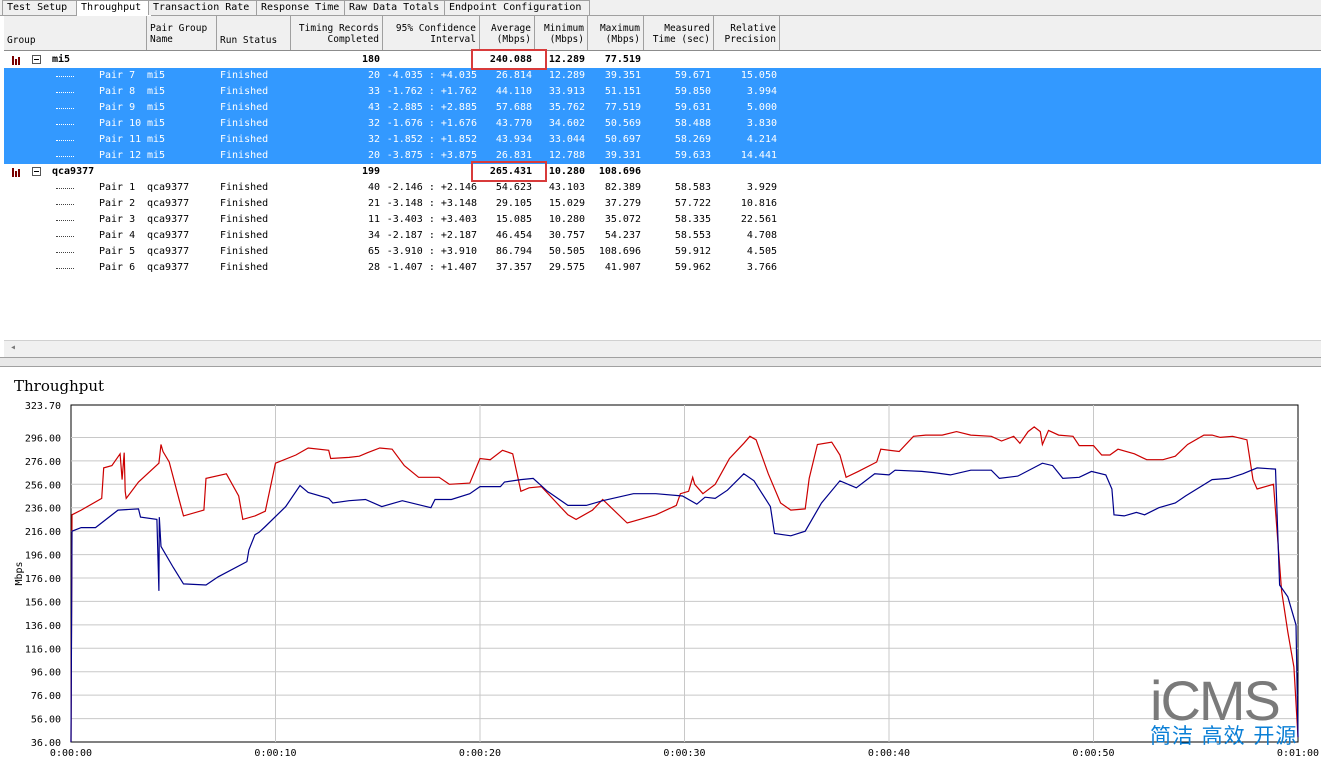  I want to click on relative-precision: 3.929, so click(761, 187).